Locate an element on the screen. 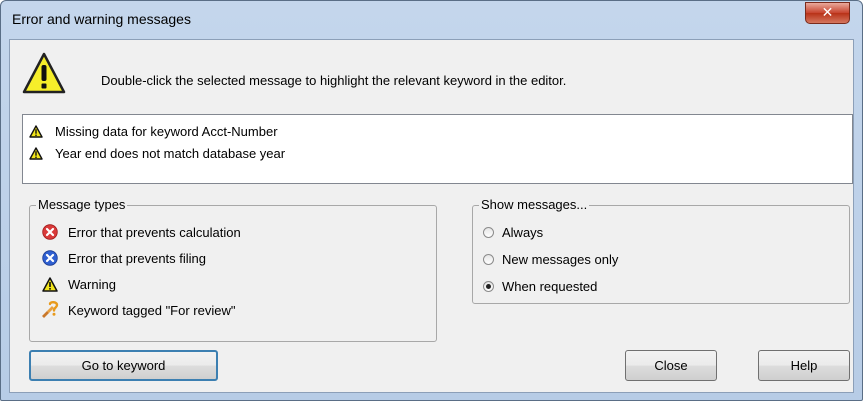 This screenshot has height=401, width=863. go-to-keyword-button: Go to keyword is located at coordinates (123, 365).